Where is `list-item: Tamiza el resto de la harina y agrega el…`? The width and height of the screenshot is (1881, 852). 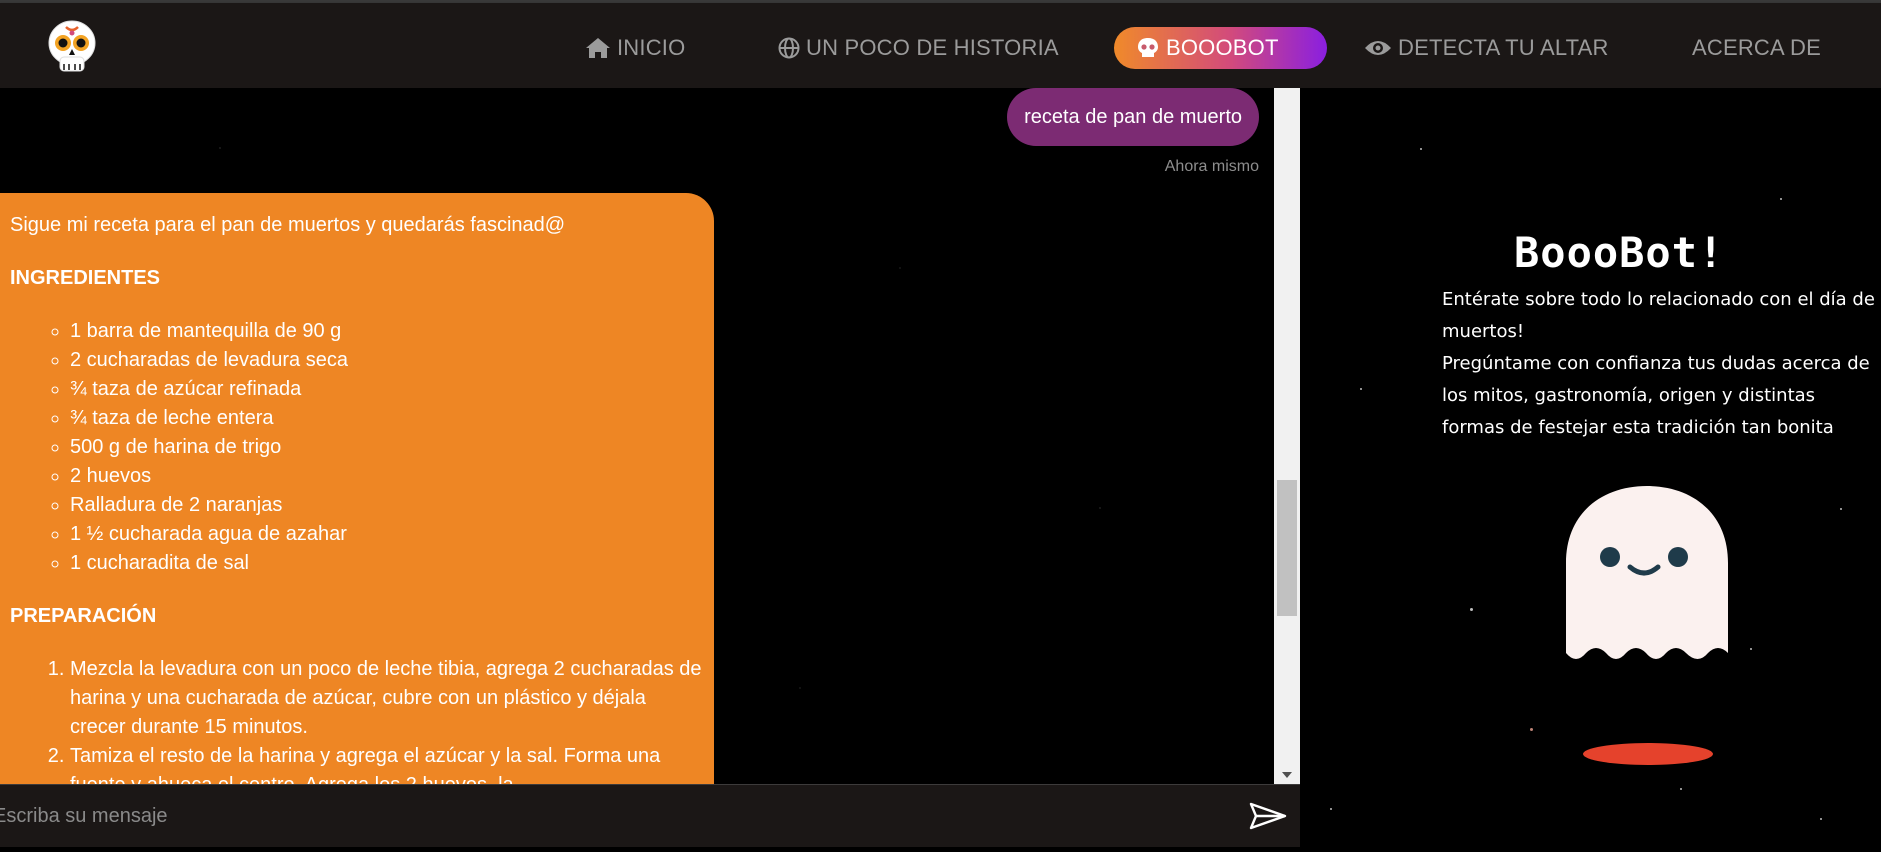 list-item: Tamiza el resto de la harina y agrega el… is located at coordinates (387, 763).